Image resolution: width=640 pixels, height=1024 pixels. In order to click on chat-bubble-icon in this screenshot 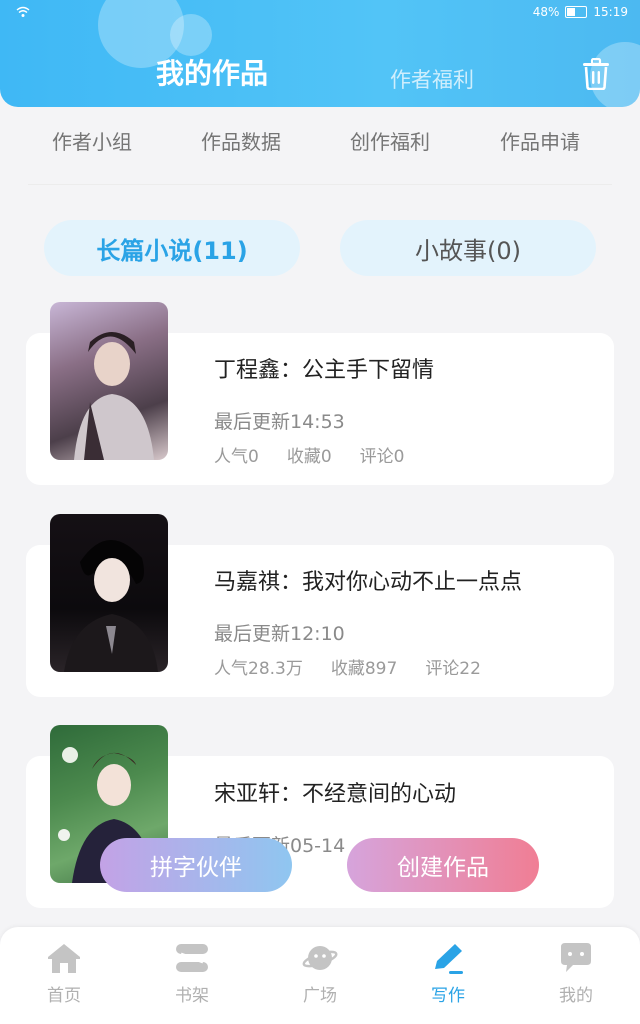, I will do `click(576, 957)`.